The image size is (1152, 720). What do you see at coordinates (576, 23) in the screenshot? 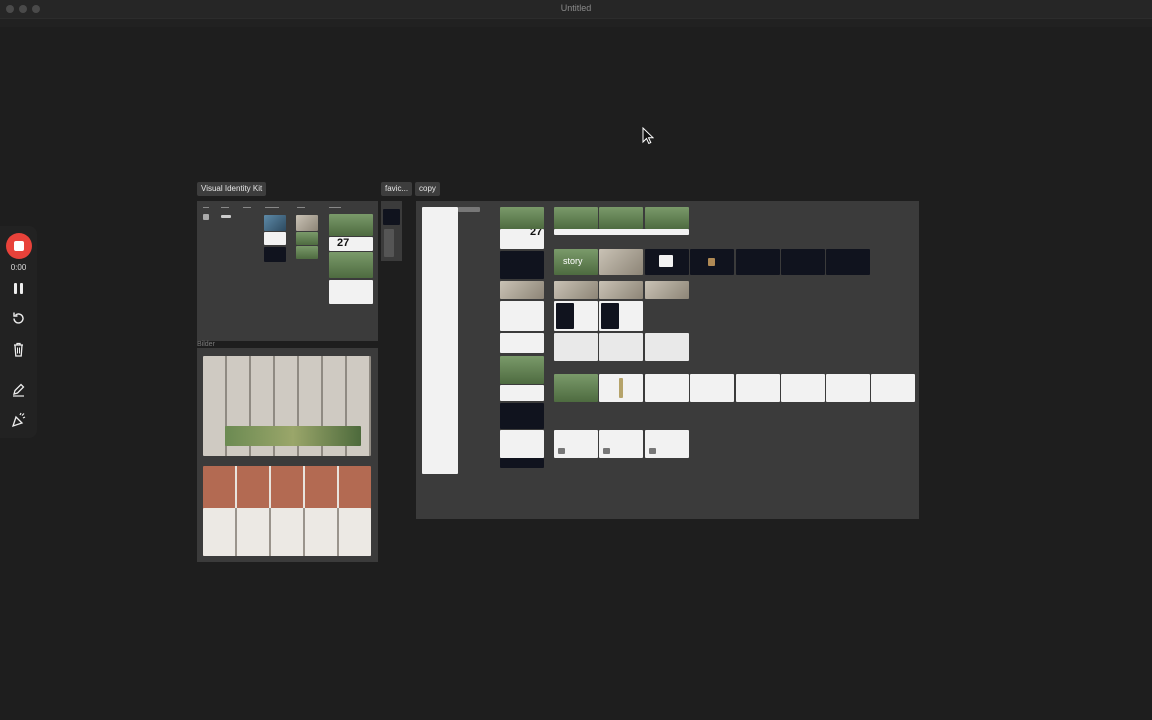
I see `toolbar-strip` at bounding box center [576, 23].